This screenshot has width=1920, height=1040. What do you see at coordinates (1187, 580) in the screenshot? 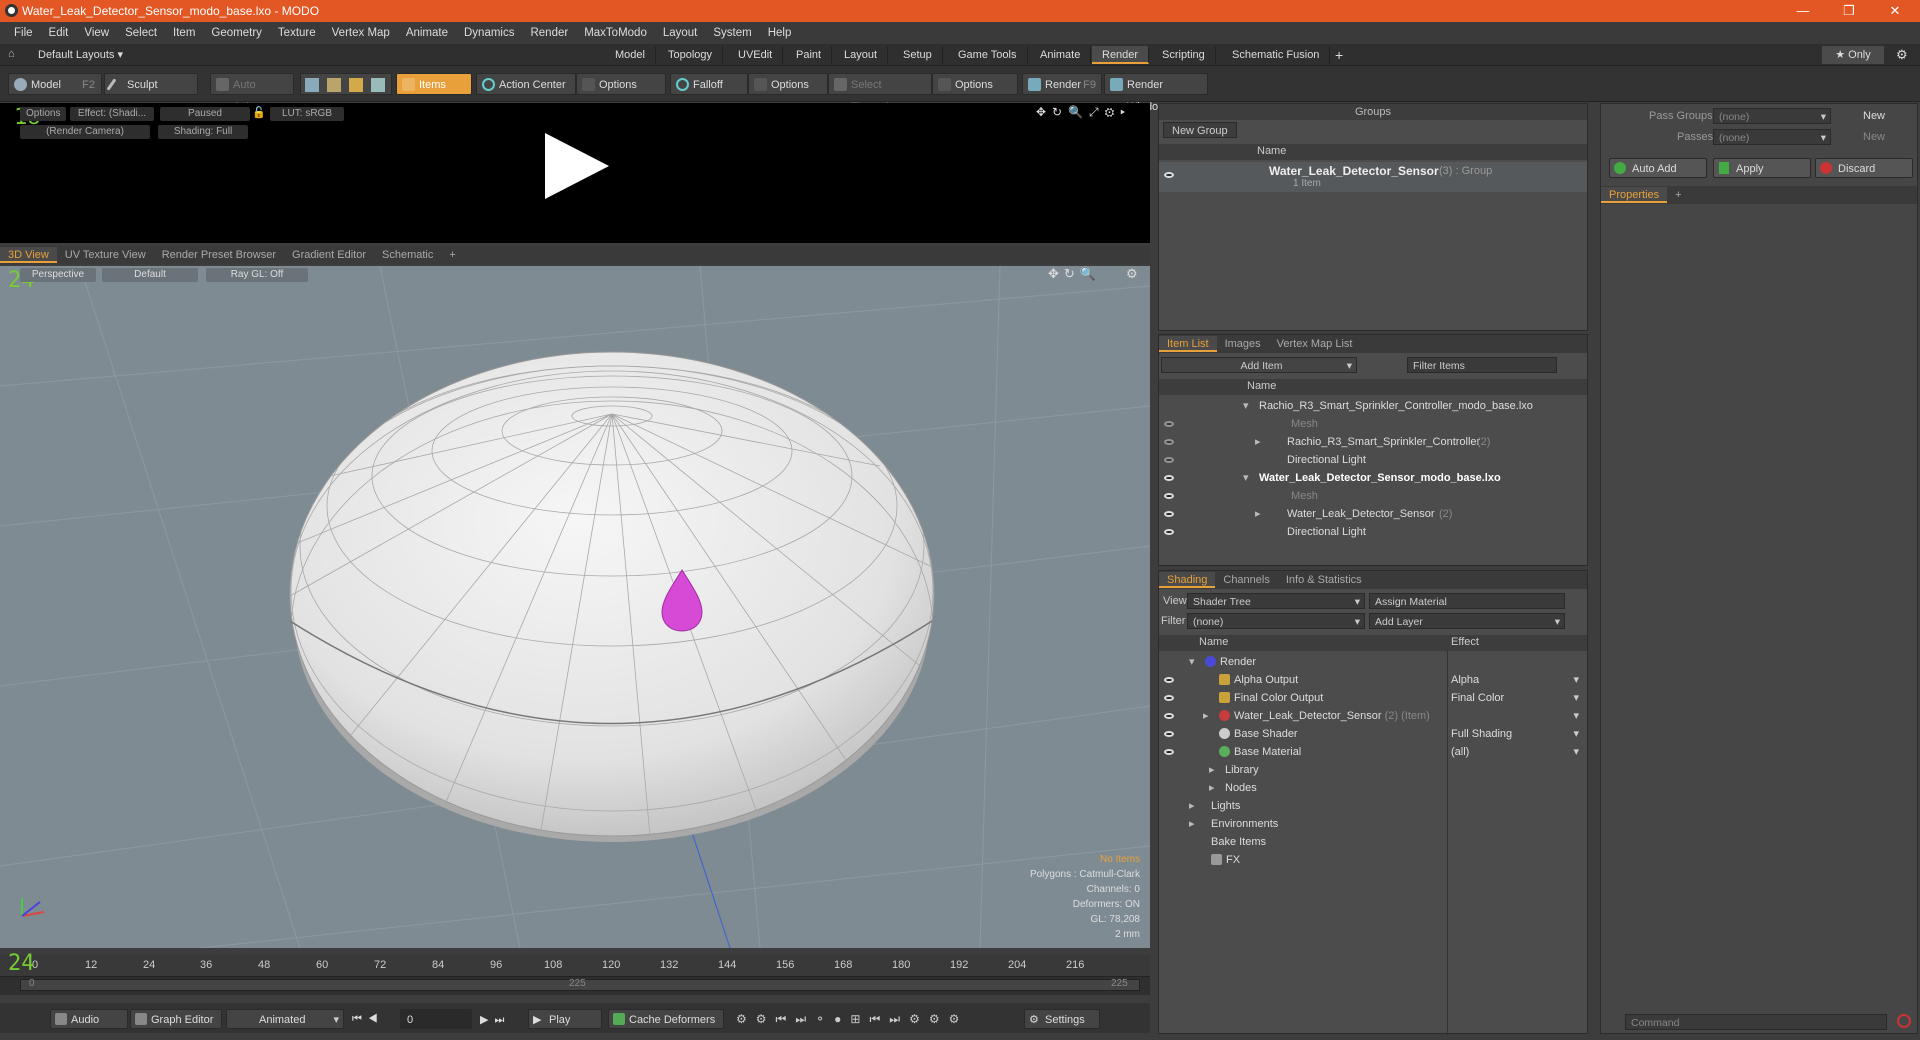
I see `tab-shading: Shading` at bounding box center [1187, 580].